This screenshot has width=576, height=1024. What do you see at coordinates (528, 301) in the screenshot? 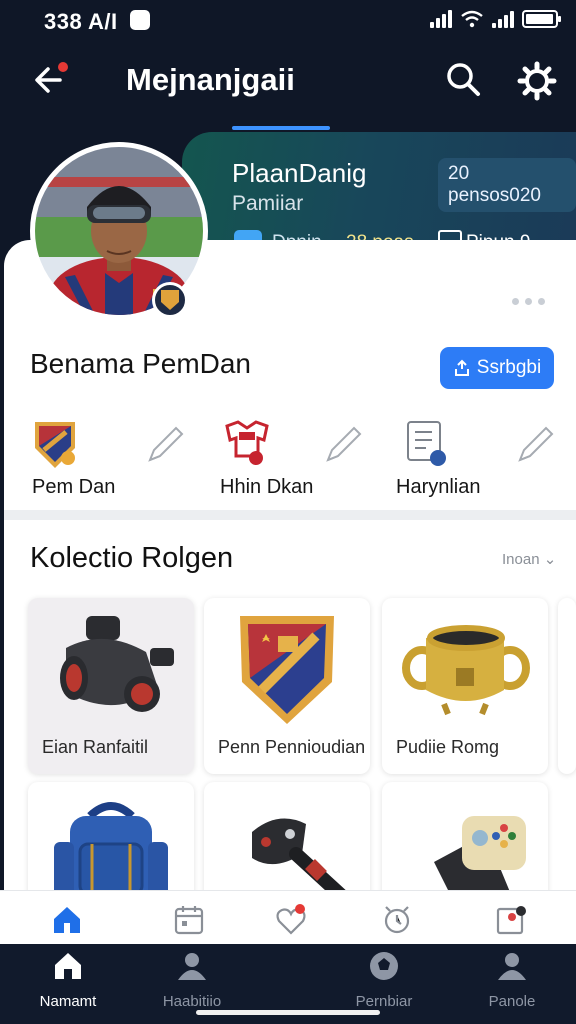
I see `pager-dots` at bounding box center [528, 301].